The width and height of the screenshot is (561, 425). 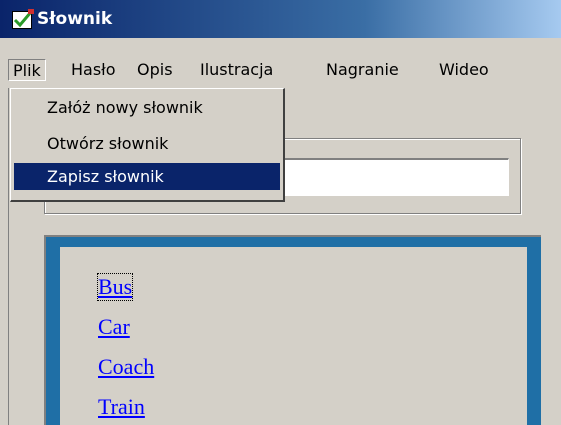 I want to click on window-title: Słownik, so click(x=75, y=19).